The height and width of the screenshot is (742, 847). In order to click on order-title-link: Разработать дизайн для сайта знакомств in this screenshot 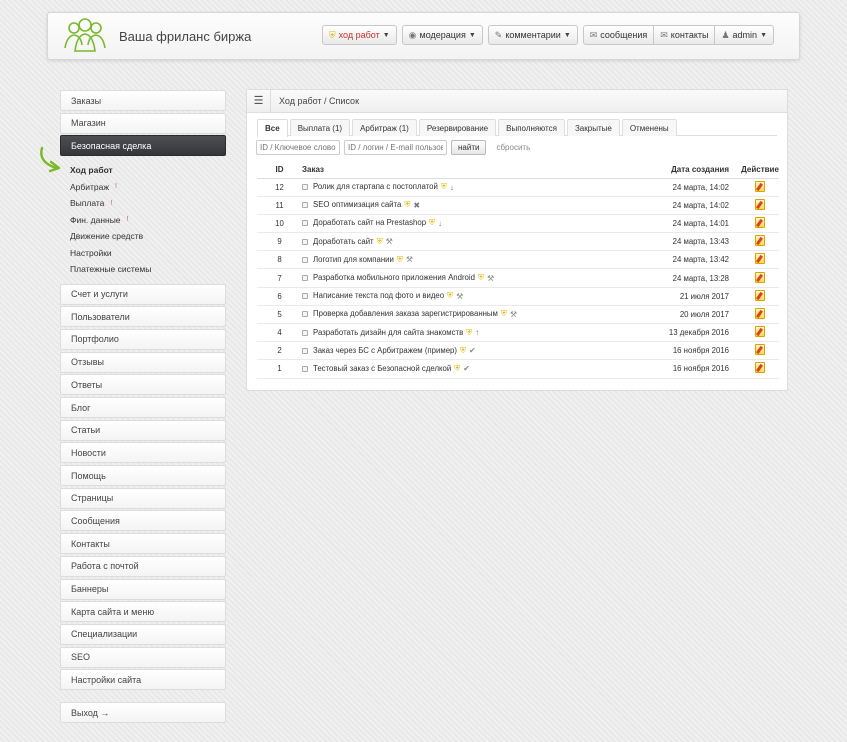, I will do `click(388, 332)`.